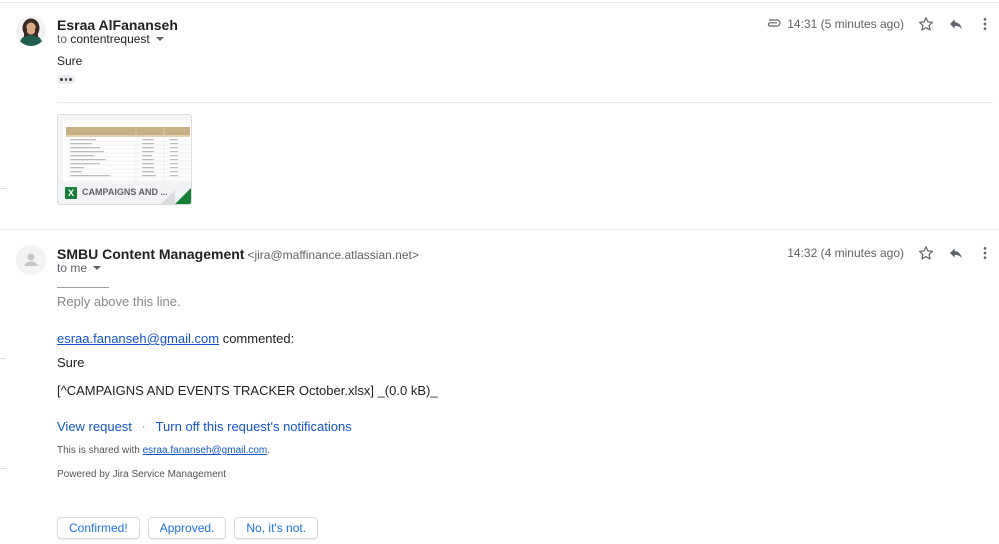 This screenshot has width=999, height=544. I want to click on recipient-line: to contentrequest, so click(110, 39).